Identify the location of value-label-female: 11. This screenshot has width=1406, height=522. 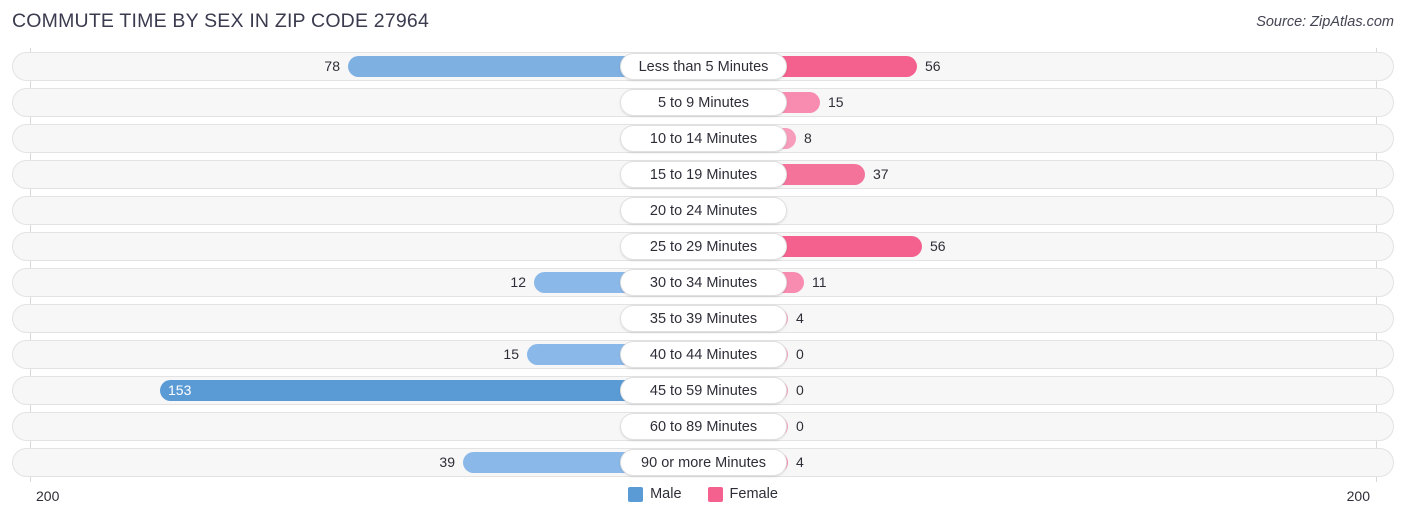
(819, 282).